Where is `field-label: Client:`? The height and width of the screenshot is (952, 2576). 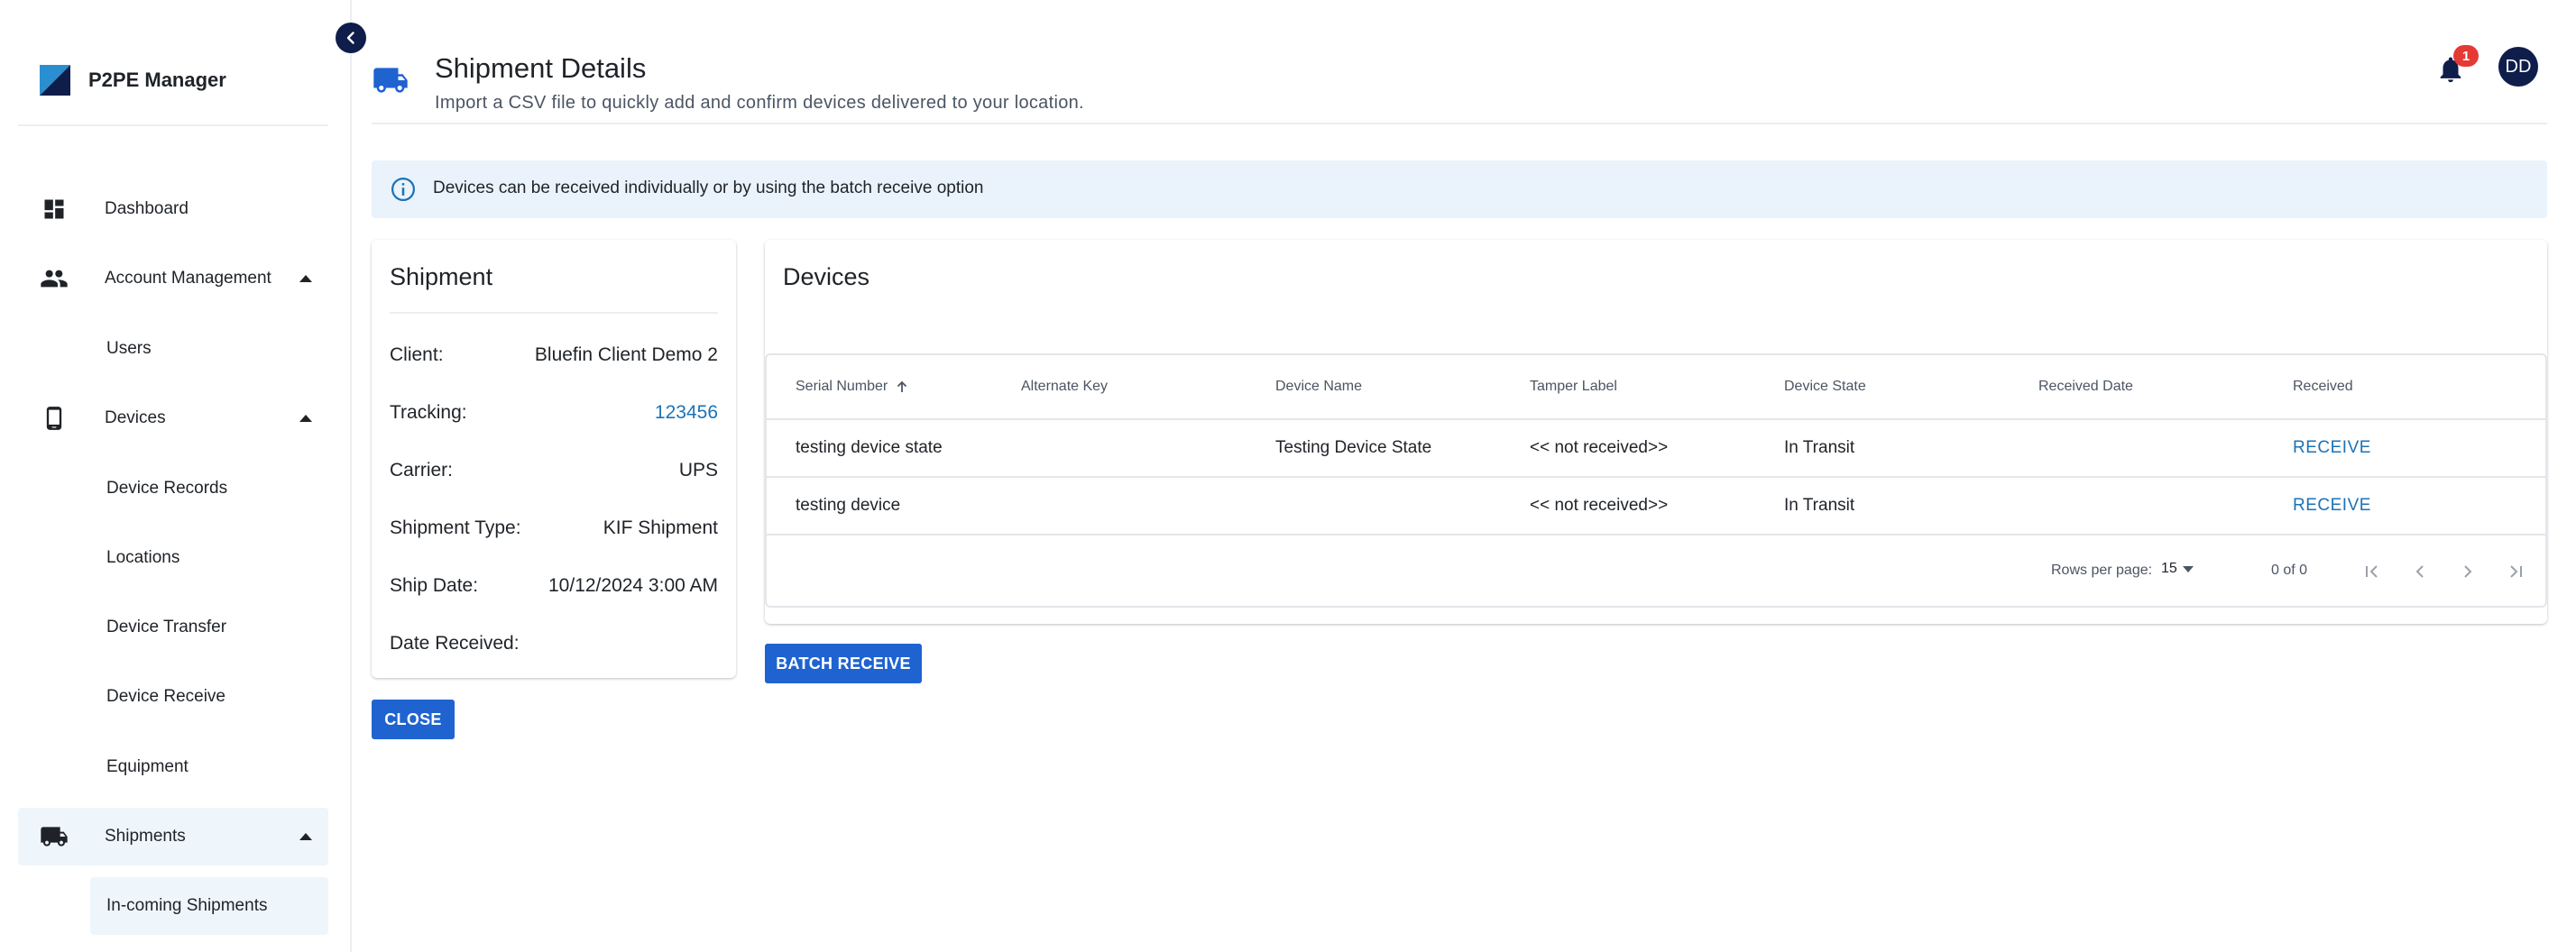 field-label: Client: is located at coordinates (417, 355).